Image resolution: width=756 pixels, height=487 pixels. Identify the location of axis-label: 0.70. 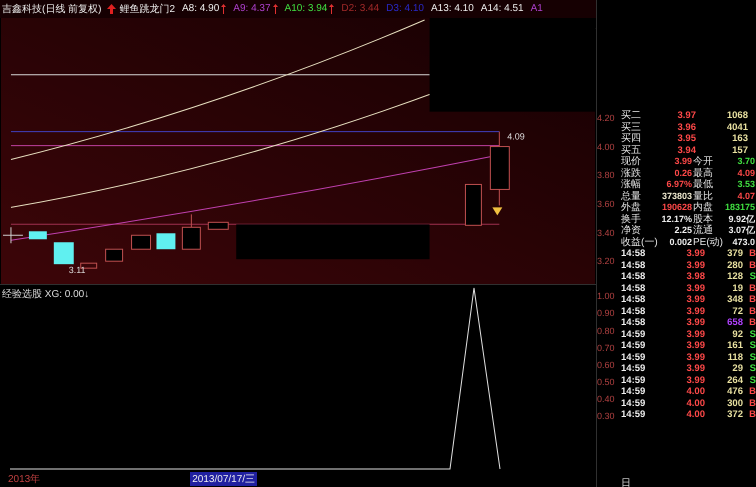
(606, 348).